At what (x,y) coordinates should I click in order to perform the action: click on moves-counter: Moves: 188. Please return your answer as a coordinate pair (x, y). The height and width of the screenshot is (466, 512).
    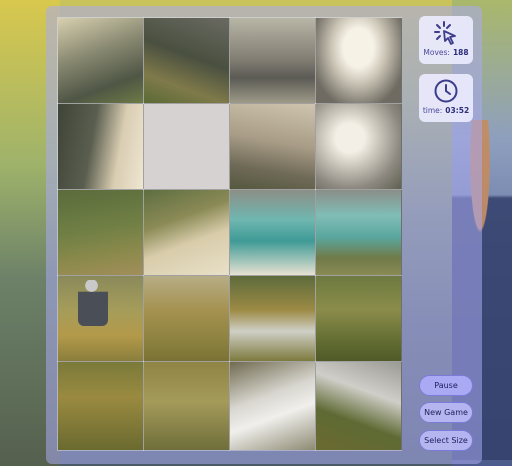
    Looking at the image, I should click on (446, 40).